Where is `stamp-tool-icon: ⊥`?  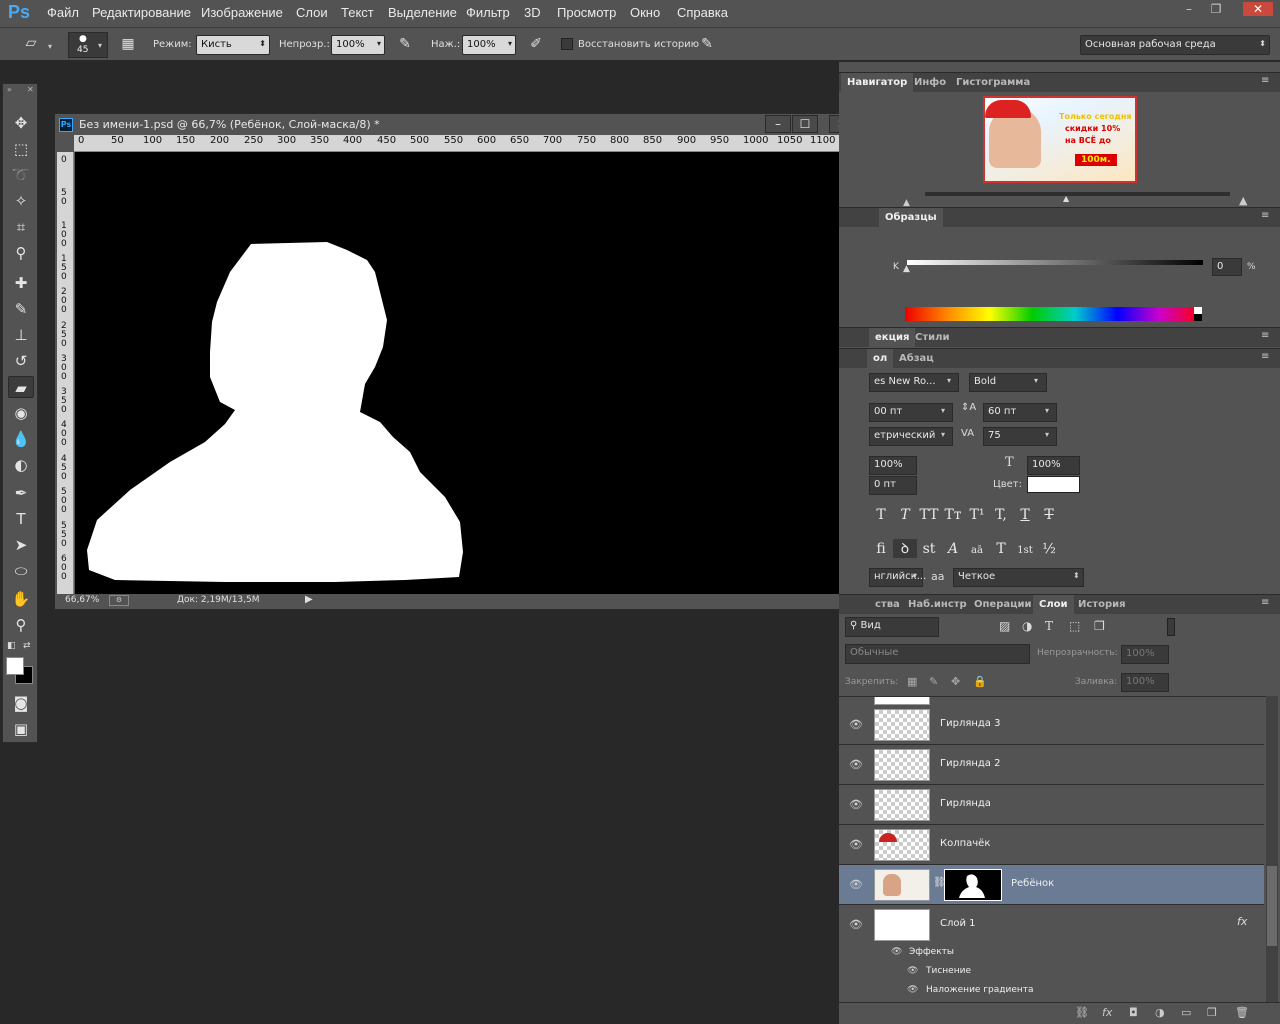 stamp-tool-icon: ⊥ is located at coordinates (21, 335).